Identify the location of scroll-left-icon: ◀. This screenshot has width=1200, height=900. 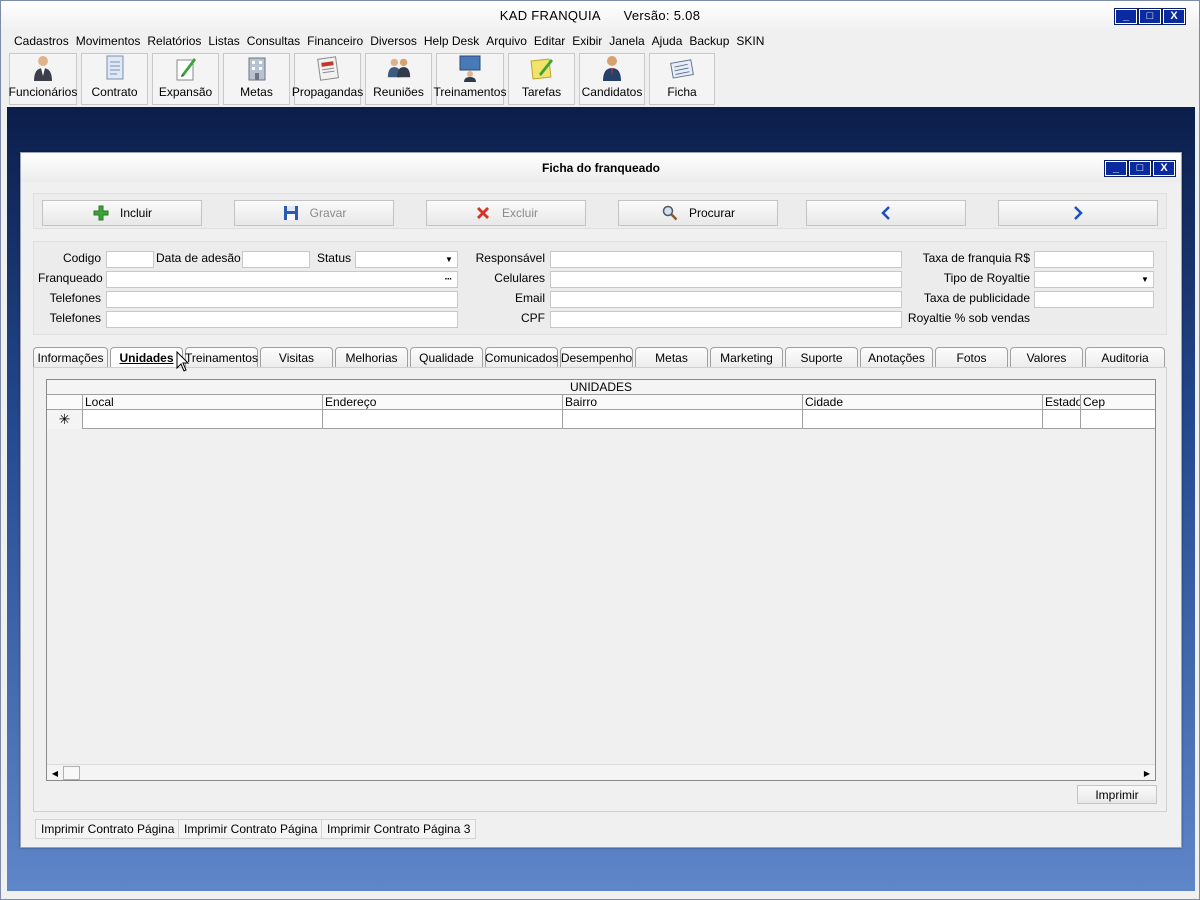
(55, 773).